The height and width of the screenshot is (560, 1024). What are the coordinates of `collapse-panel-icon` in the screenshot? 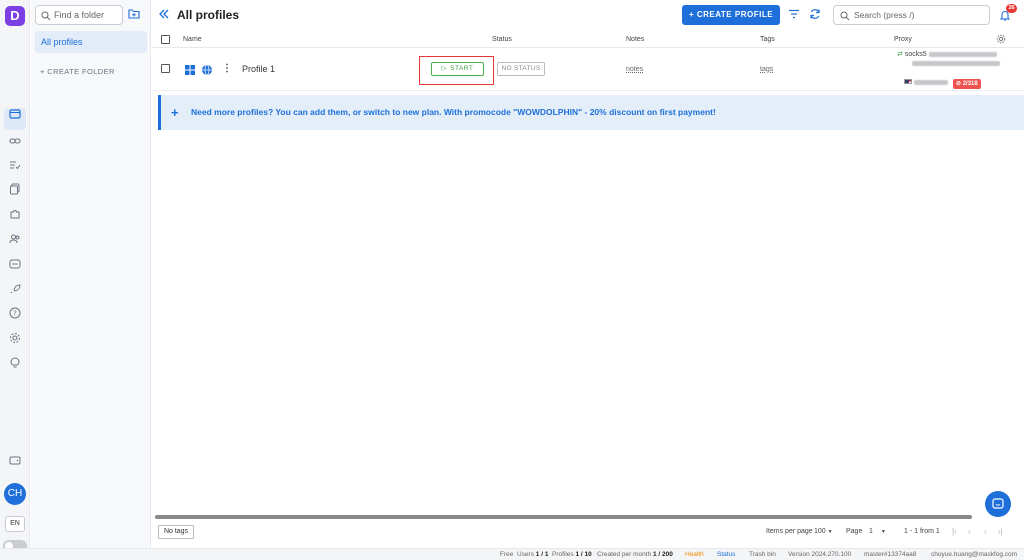 It's located at (164, 15).